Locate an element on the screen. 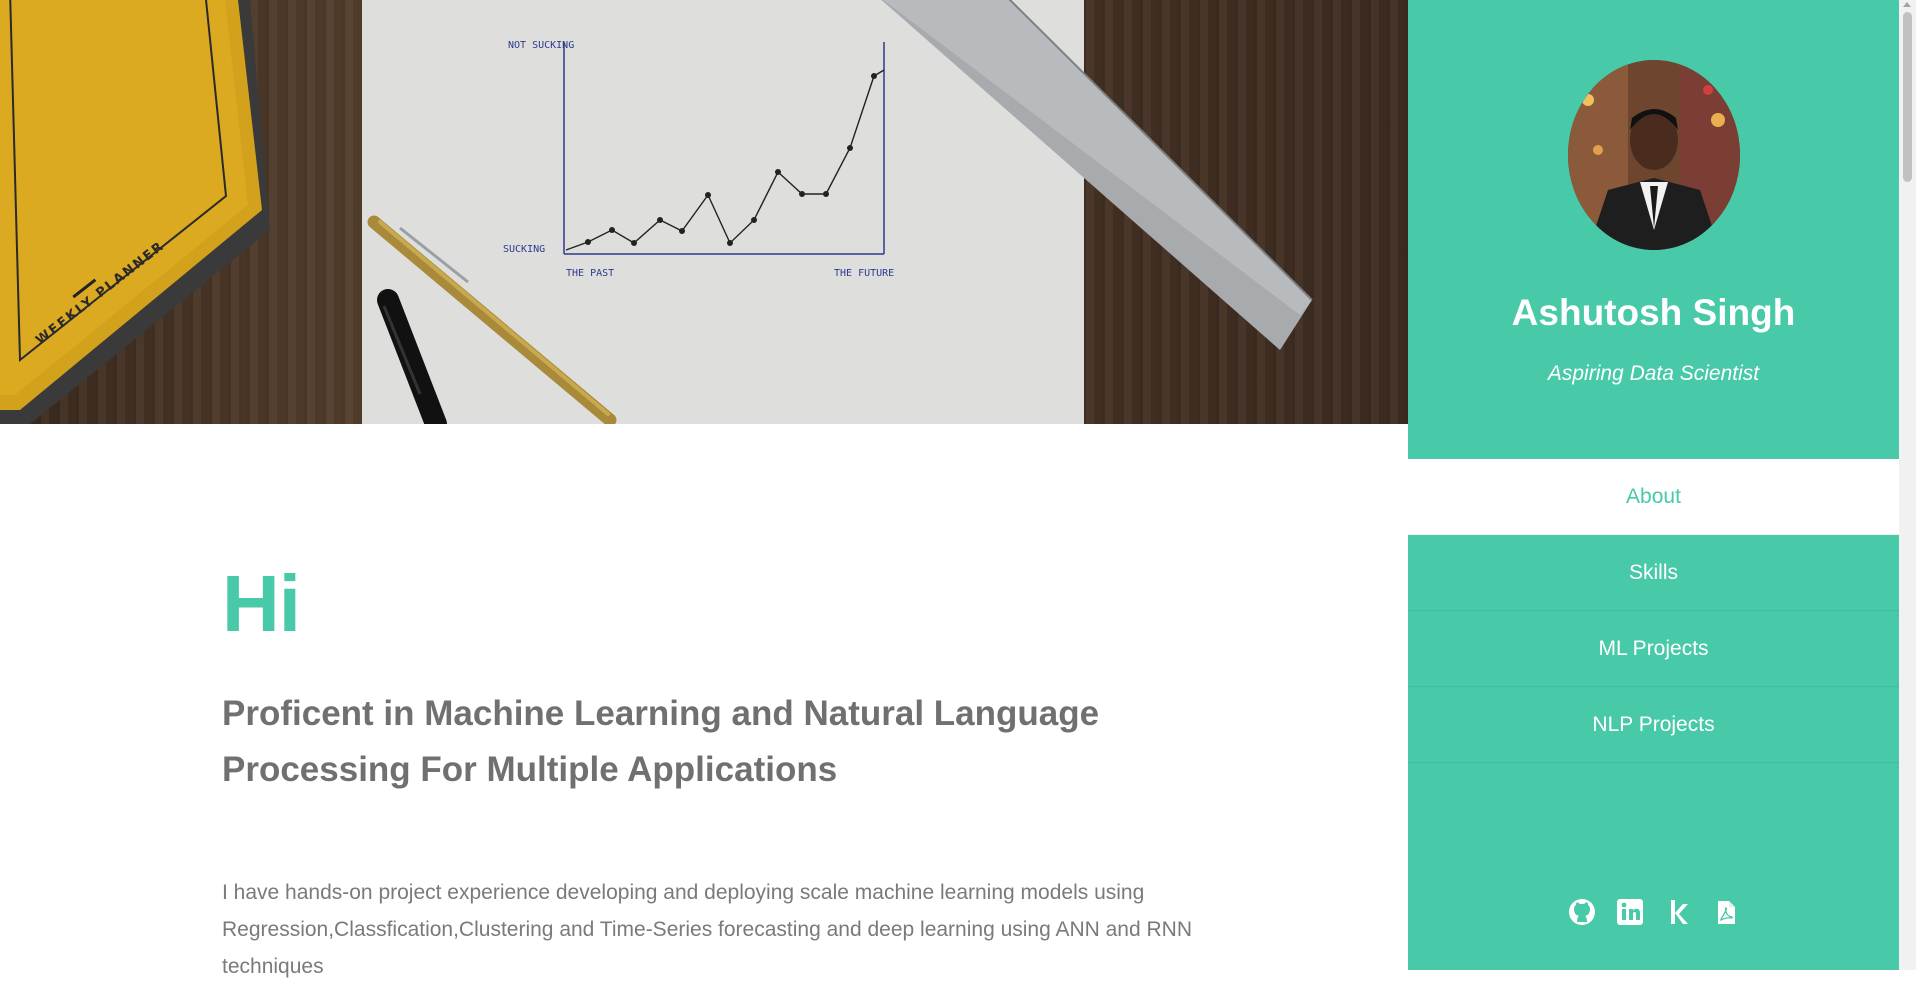 This screenshot has width=1916, height=985. scrollbar-thumb is located at coordinates (1907, 97).